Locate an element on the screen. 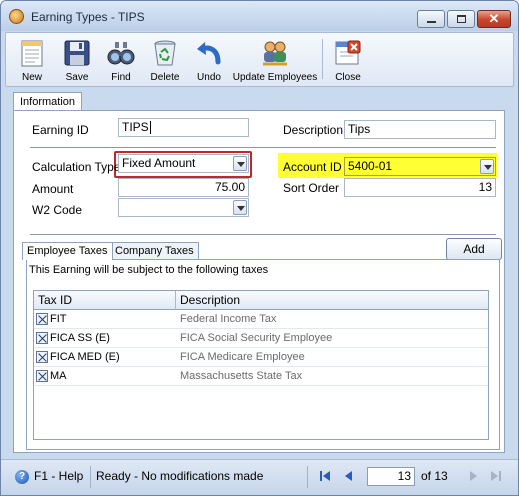  delete-button: Delete is located at coordinates (165, 60).